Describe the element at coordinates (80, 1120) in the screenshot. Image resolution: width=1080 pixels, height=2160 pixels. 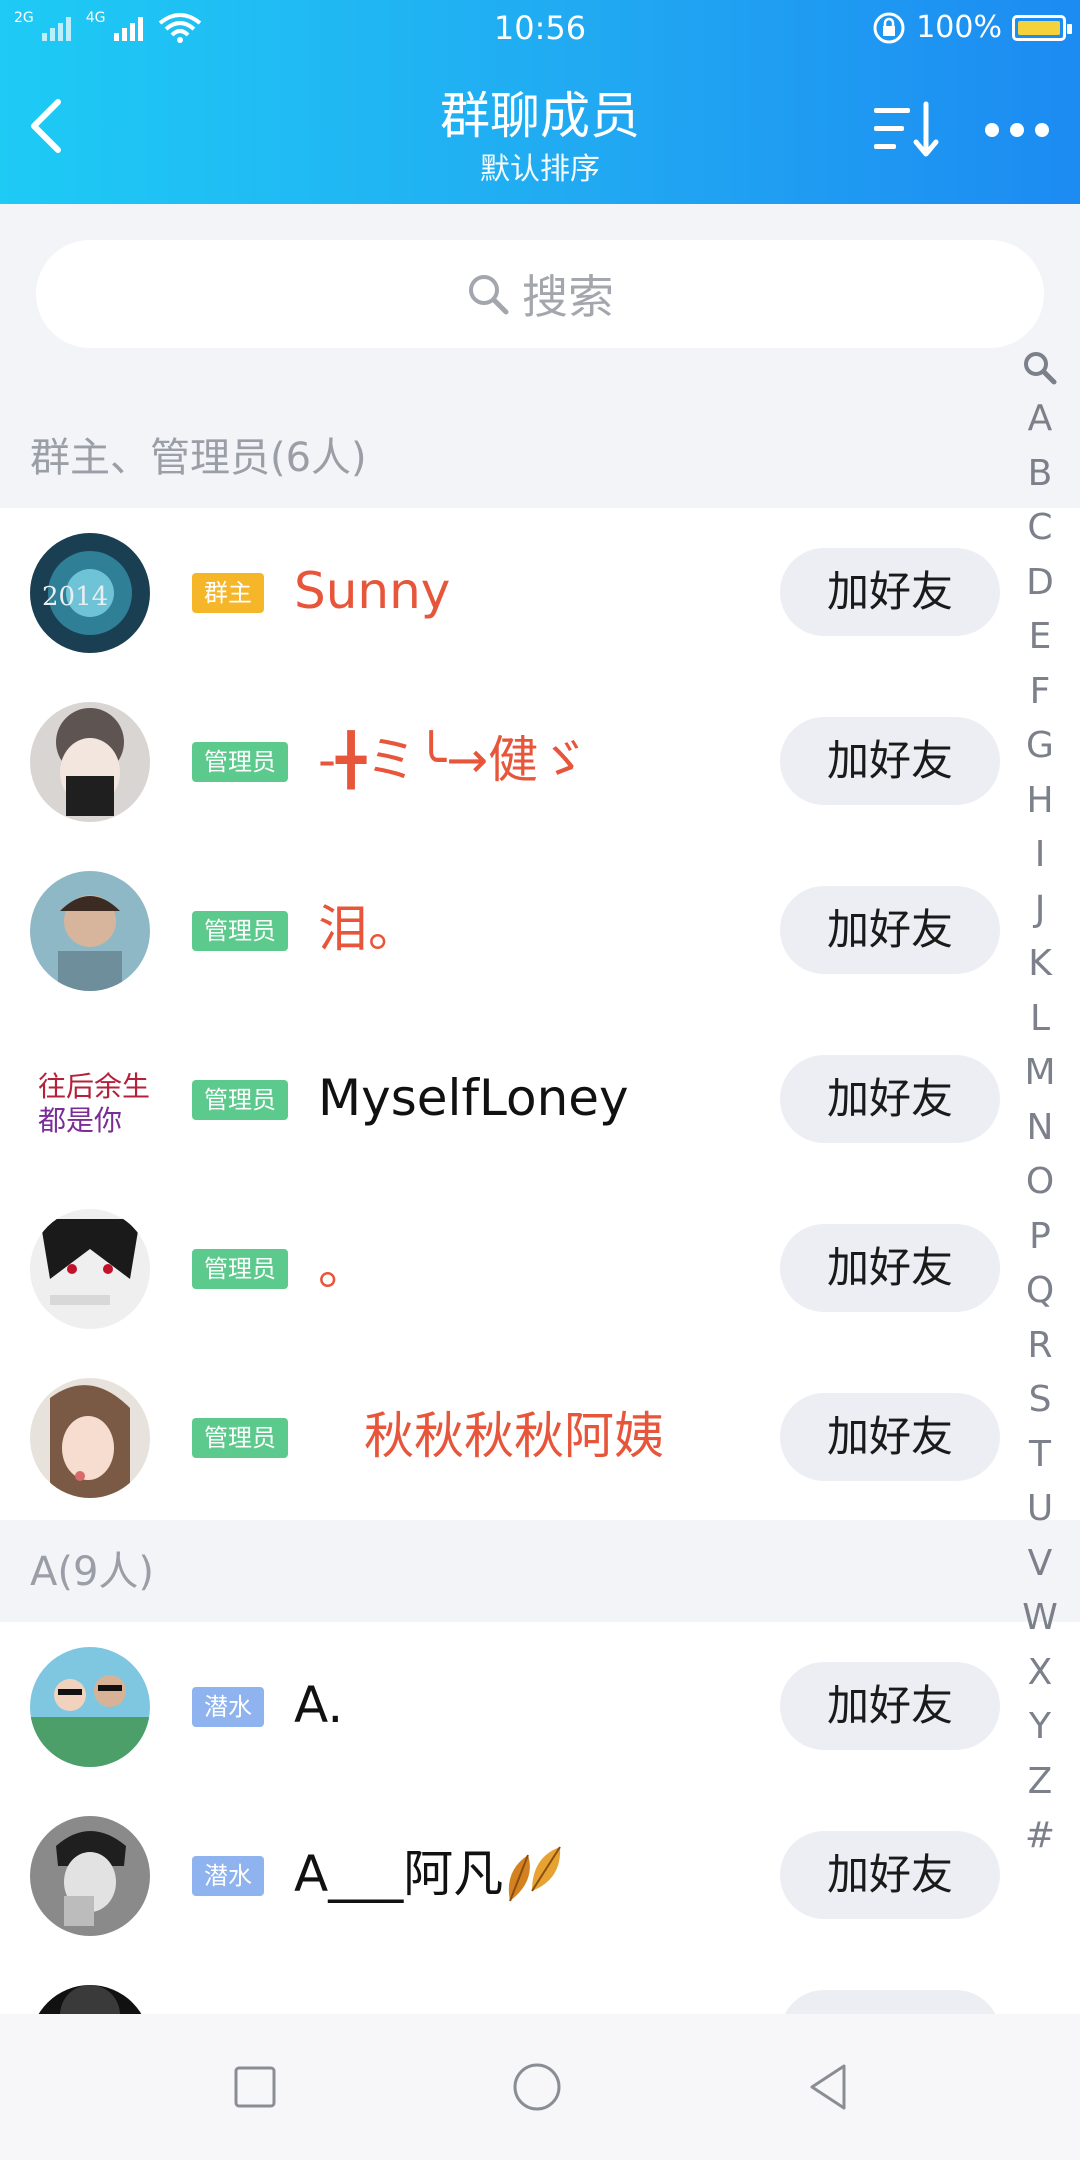
I see `svg-text: 都是你` at that location.